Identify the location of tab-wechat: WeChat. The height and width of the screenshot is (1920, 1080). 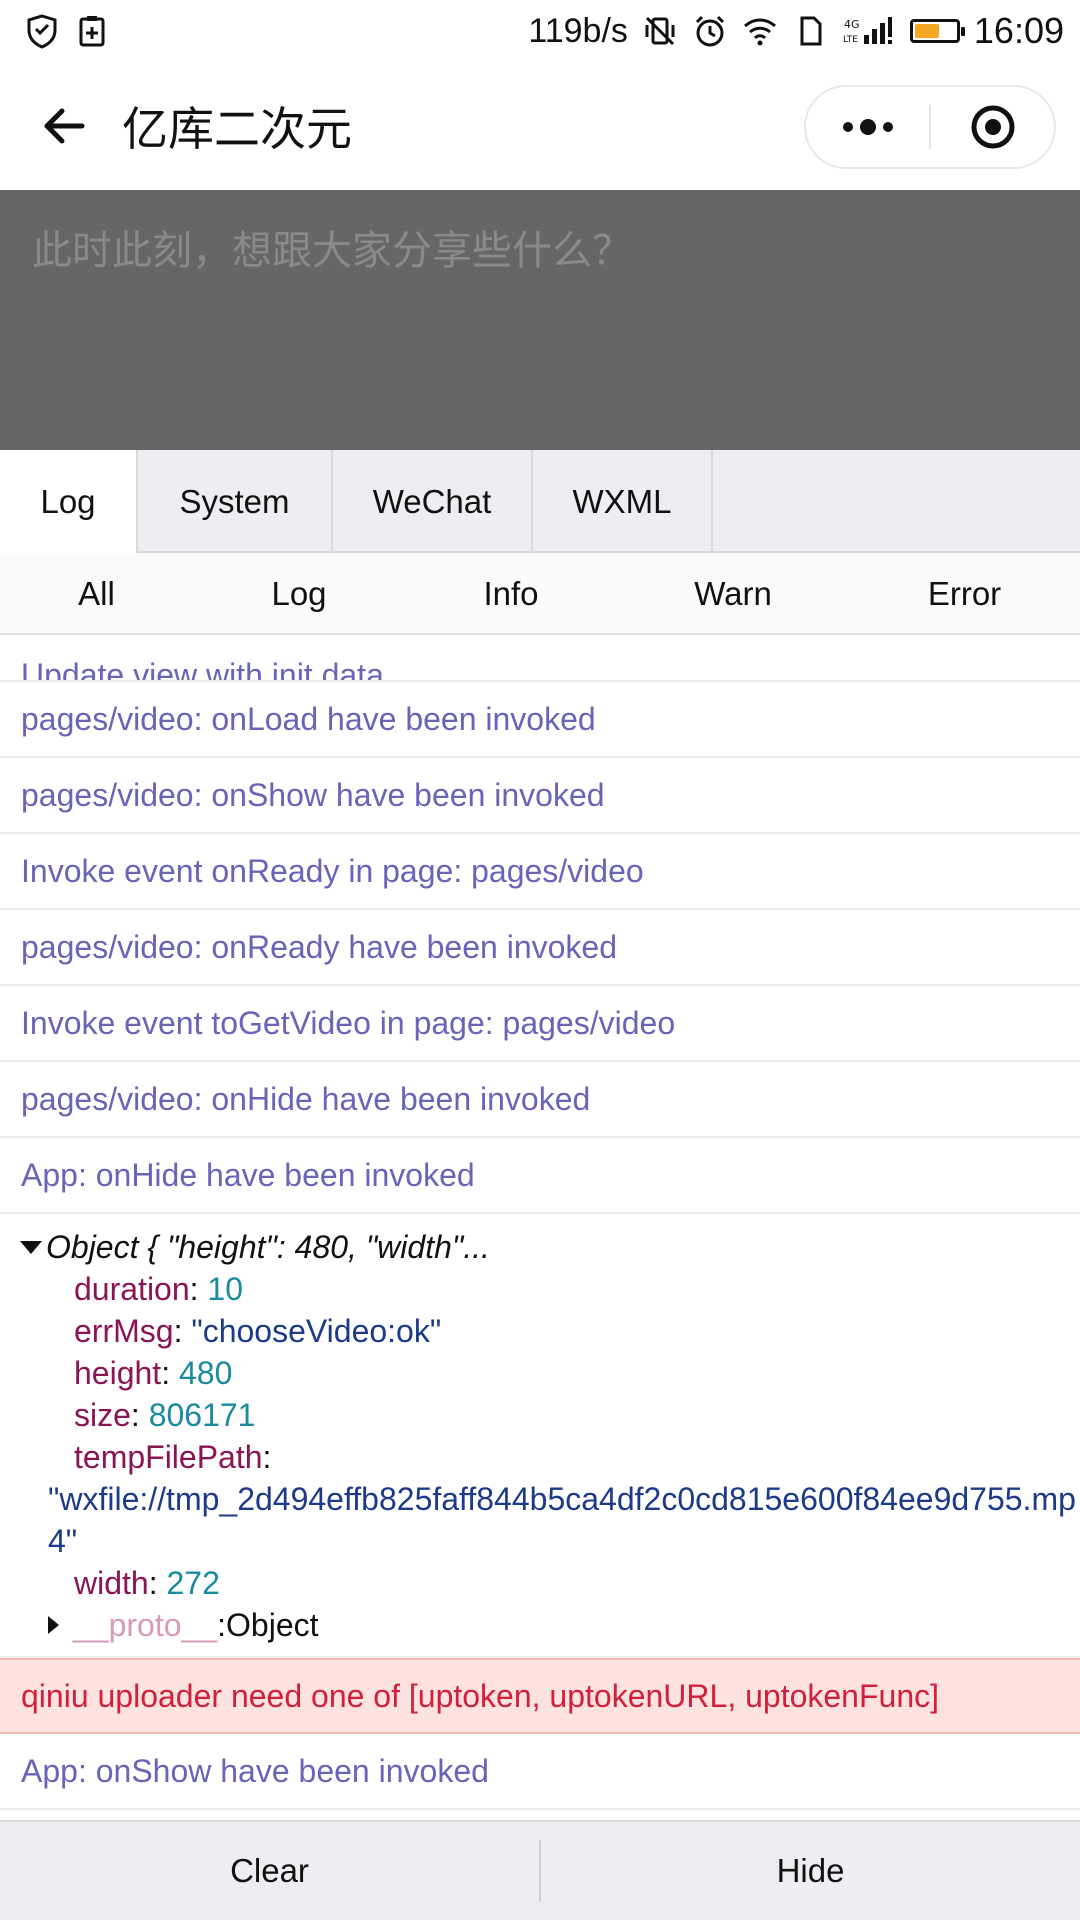
(433, 501).